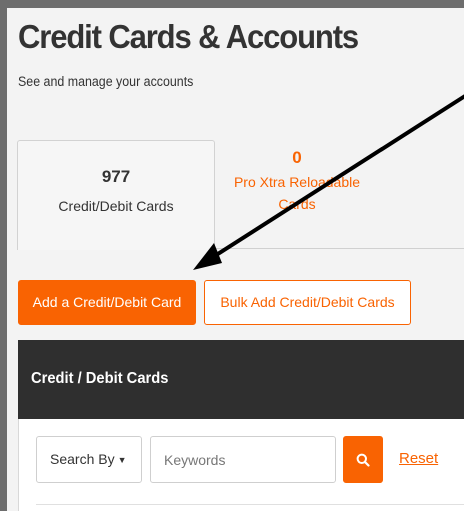 The height and width of the screenshot is (511, 464). What do you see at coordinates (243, 459) in the screenshot?
I see `keywords-input` at bounding box center [243, 459].